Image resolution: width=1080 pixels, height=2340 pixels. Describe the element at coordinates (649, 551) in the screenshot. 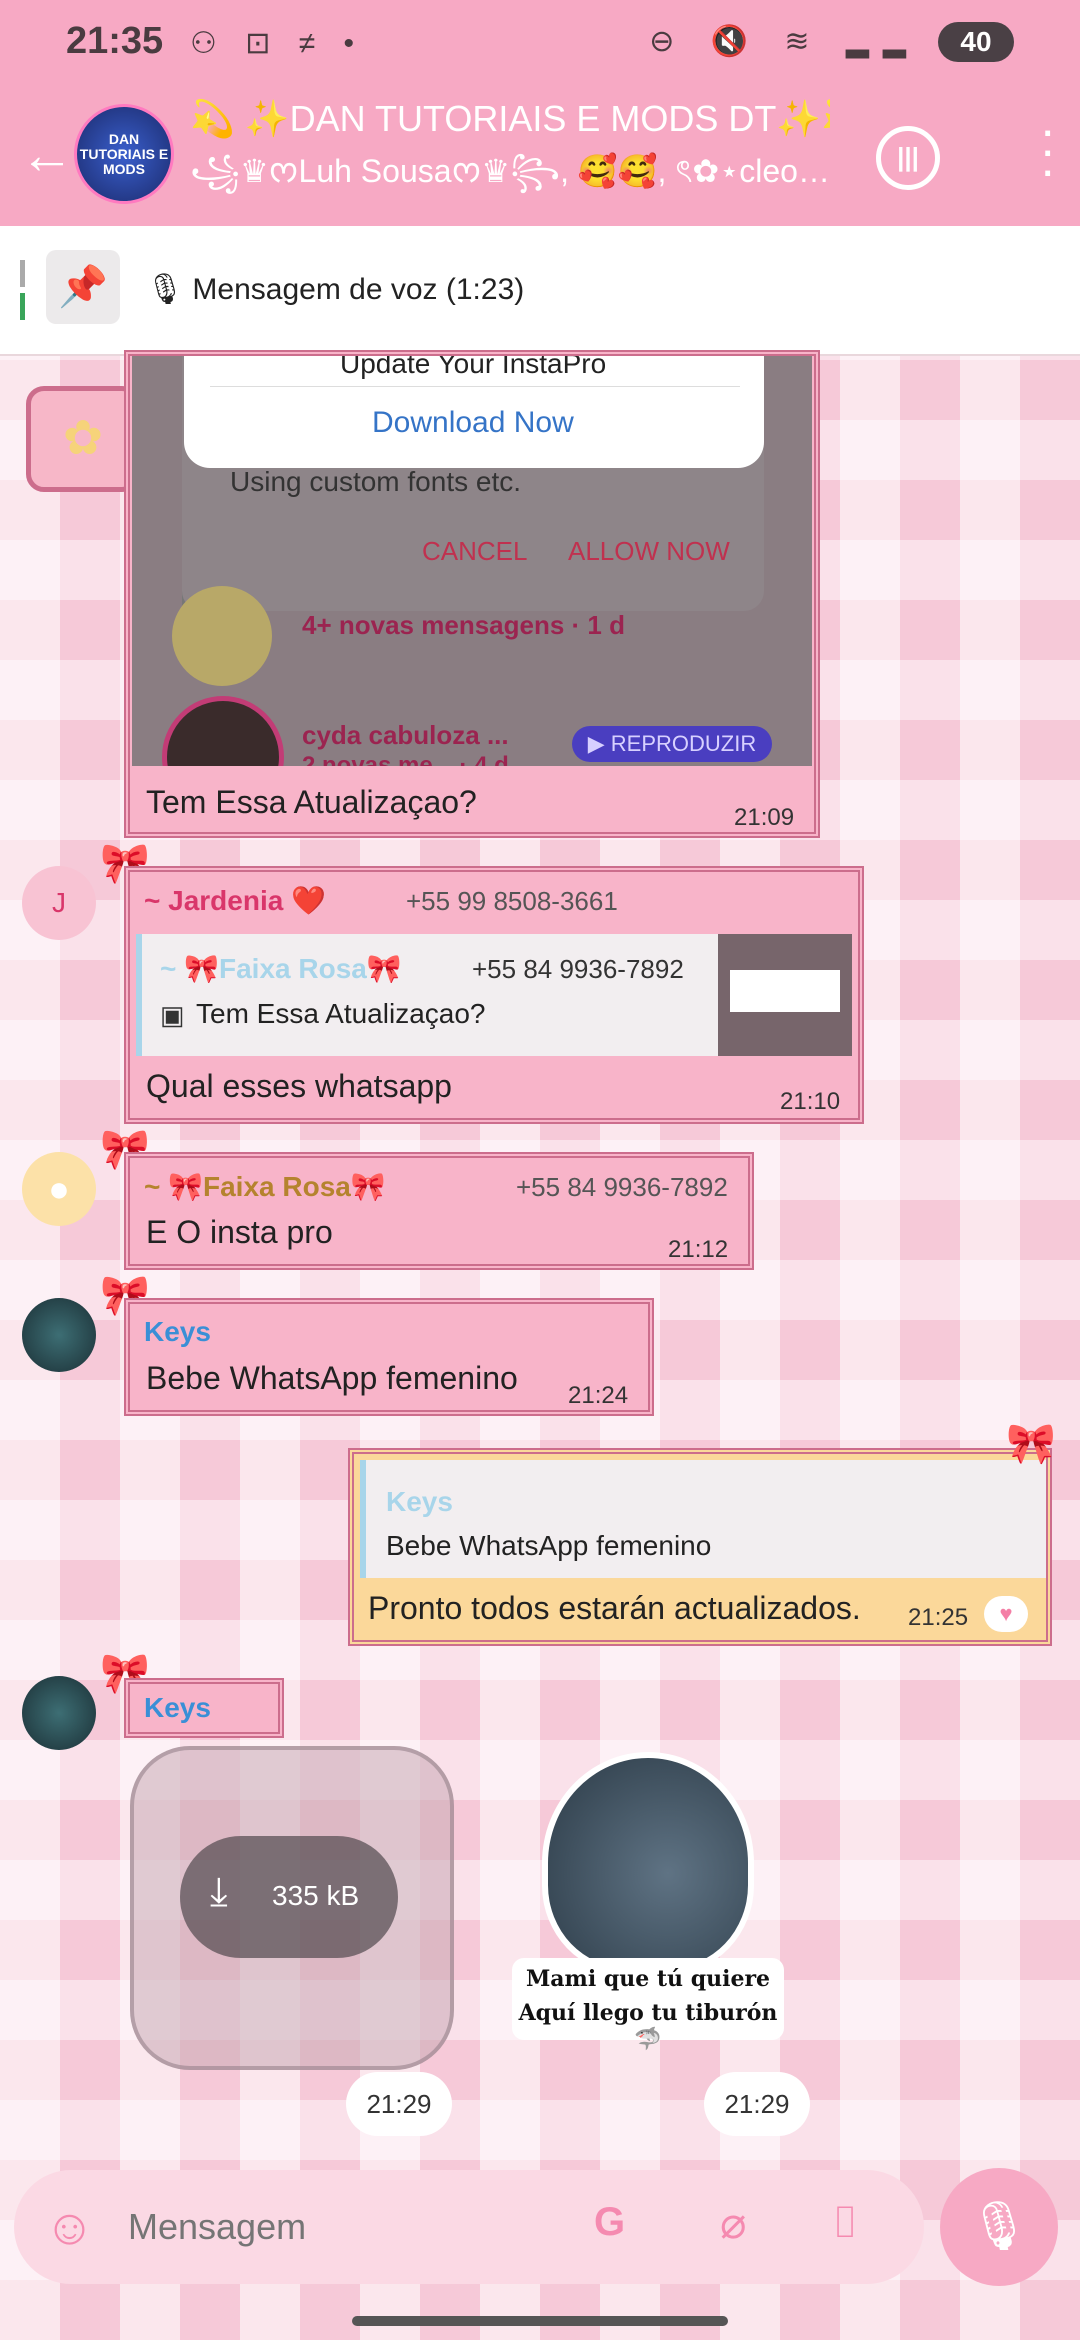

I see `dialog-allow: ALLOW NOW` at that location.